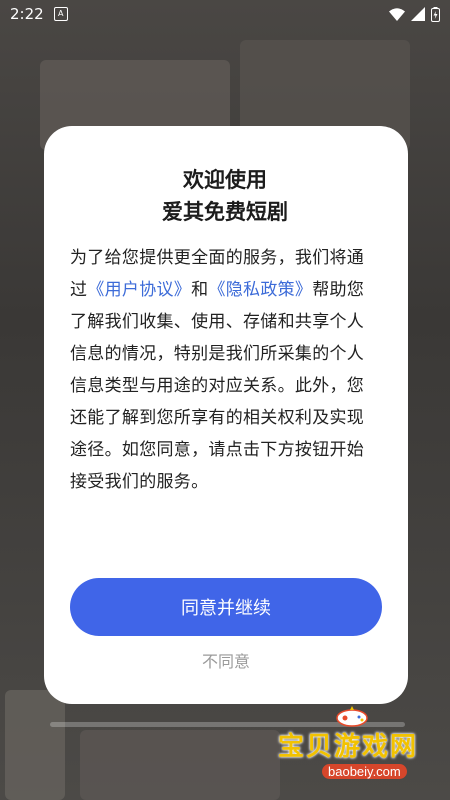  I want to click on watermark-url: baobeiy.com, so click(364, 771).